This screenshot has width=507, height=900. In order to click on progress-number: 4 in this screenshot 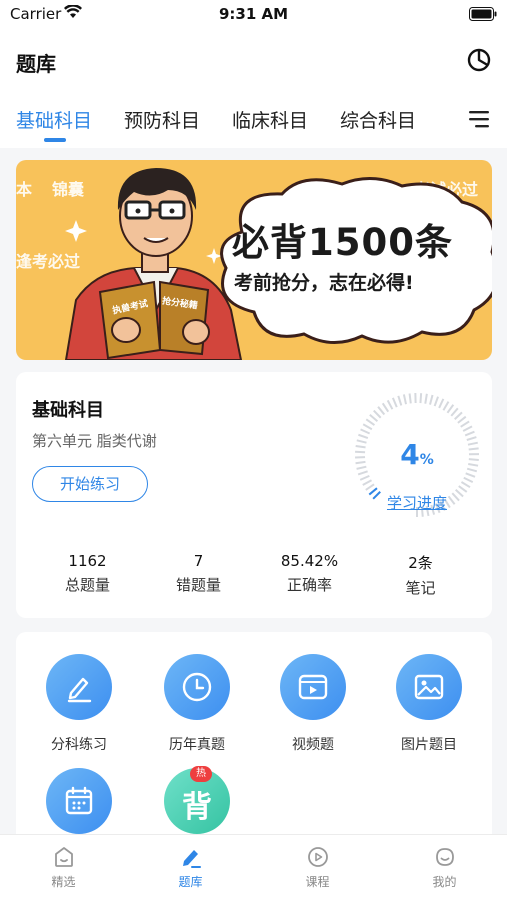, I will do `click(410, 454)`.